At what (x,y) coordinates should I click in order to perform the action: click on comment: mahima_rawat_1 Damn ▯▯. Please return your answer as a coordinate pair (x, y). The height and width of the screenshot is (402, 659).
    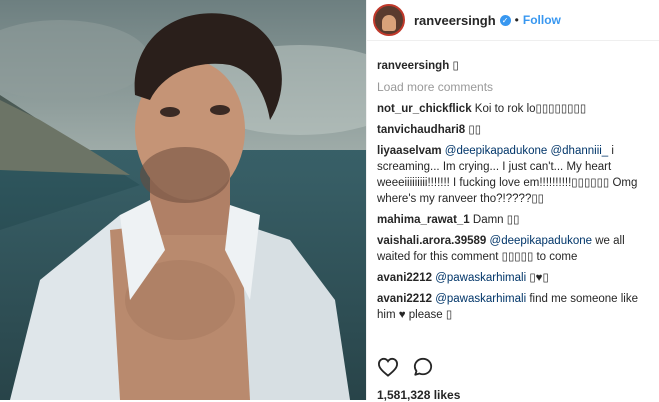
    Looking at the image, I should click on (514, 220).